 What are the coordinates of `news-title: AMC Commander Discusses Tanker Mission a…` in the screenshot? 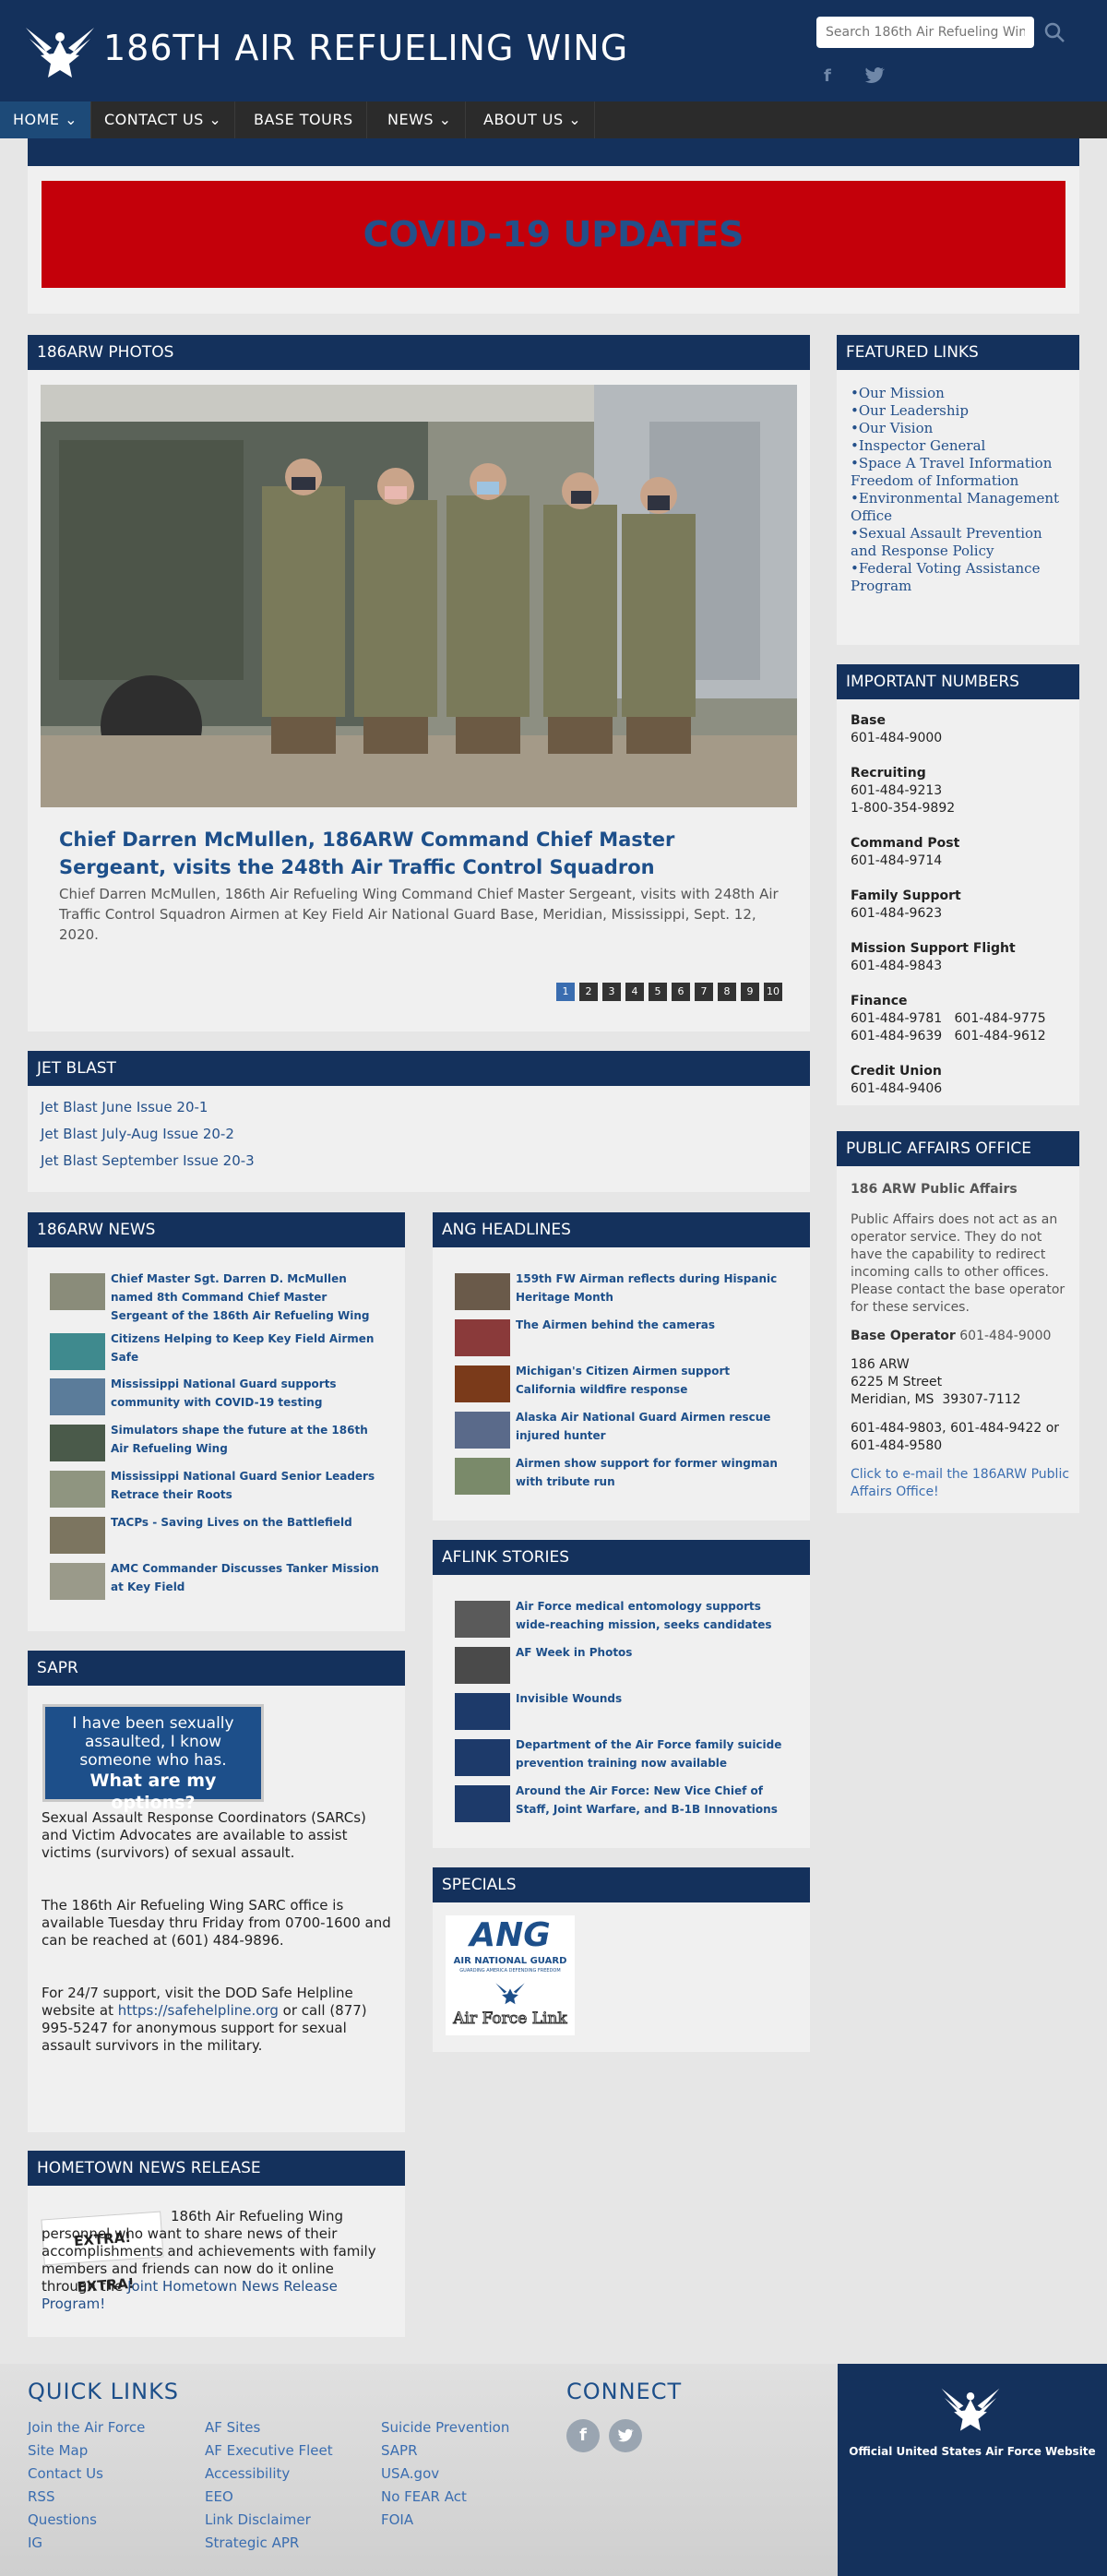 It's located at (249, 1578).